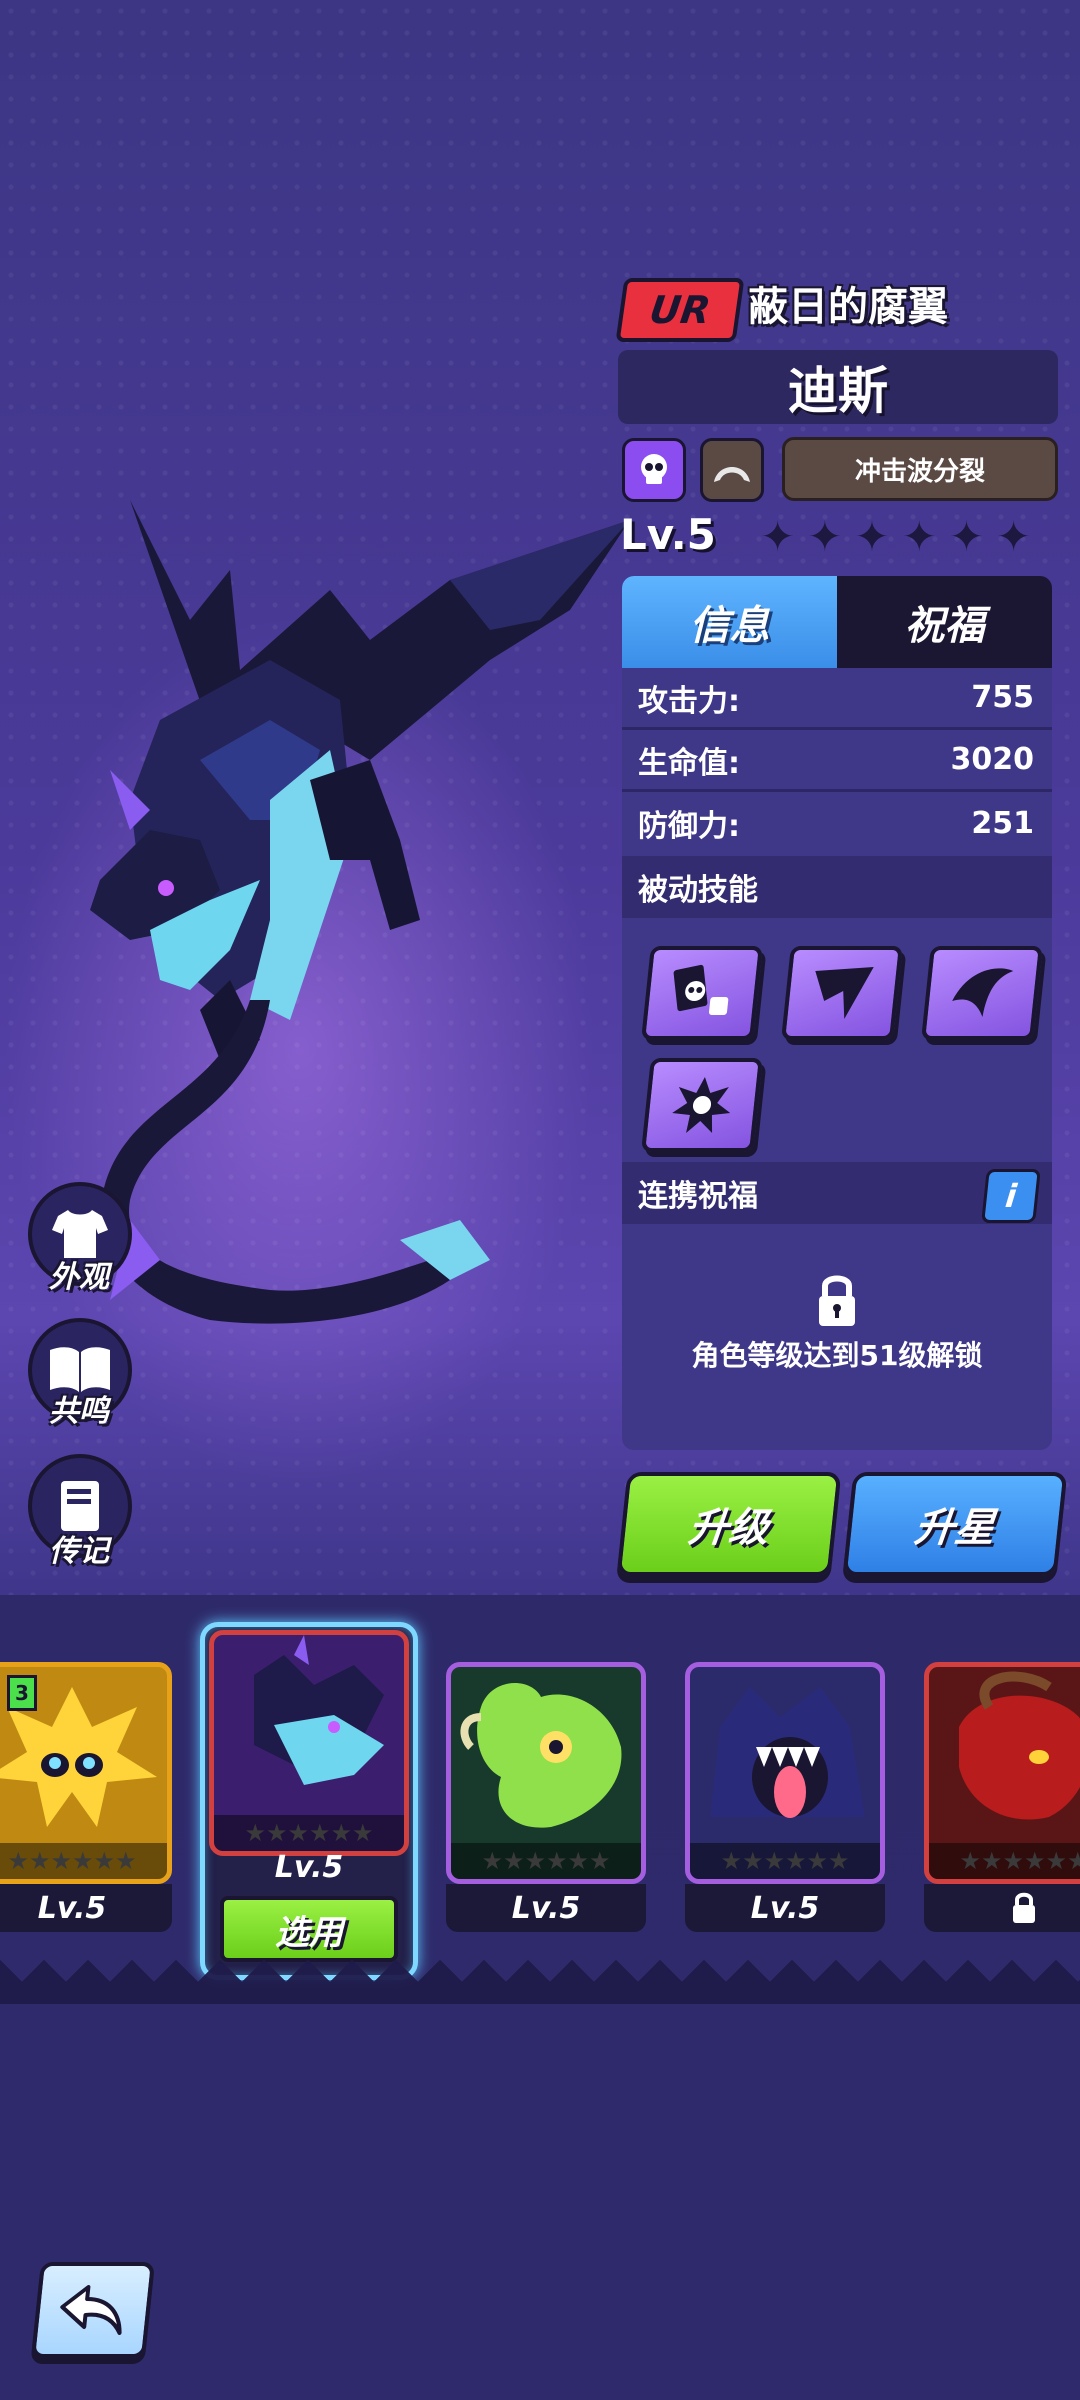 This screenshot has height=2400, width=1080. I want to click on star-up-button: 升星, so click(955, 1524).